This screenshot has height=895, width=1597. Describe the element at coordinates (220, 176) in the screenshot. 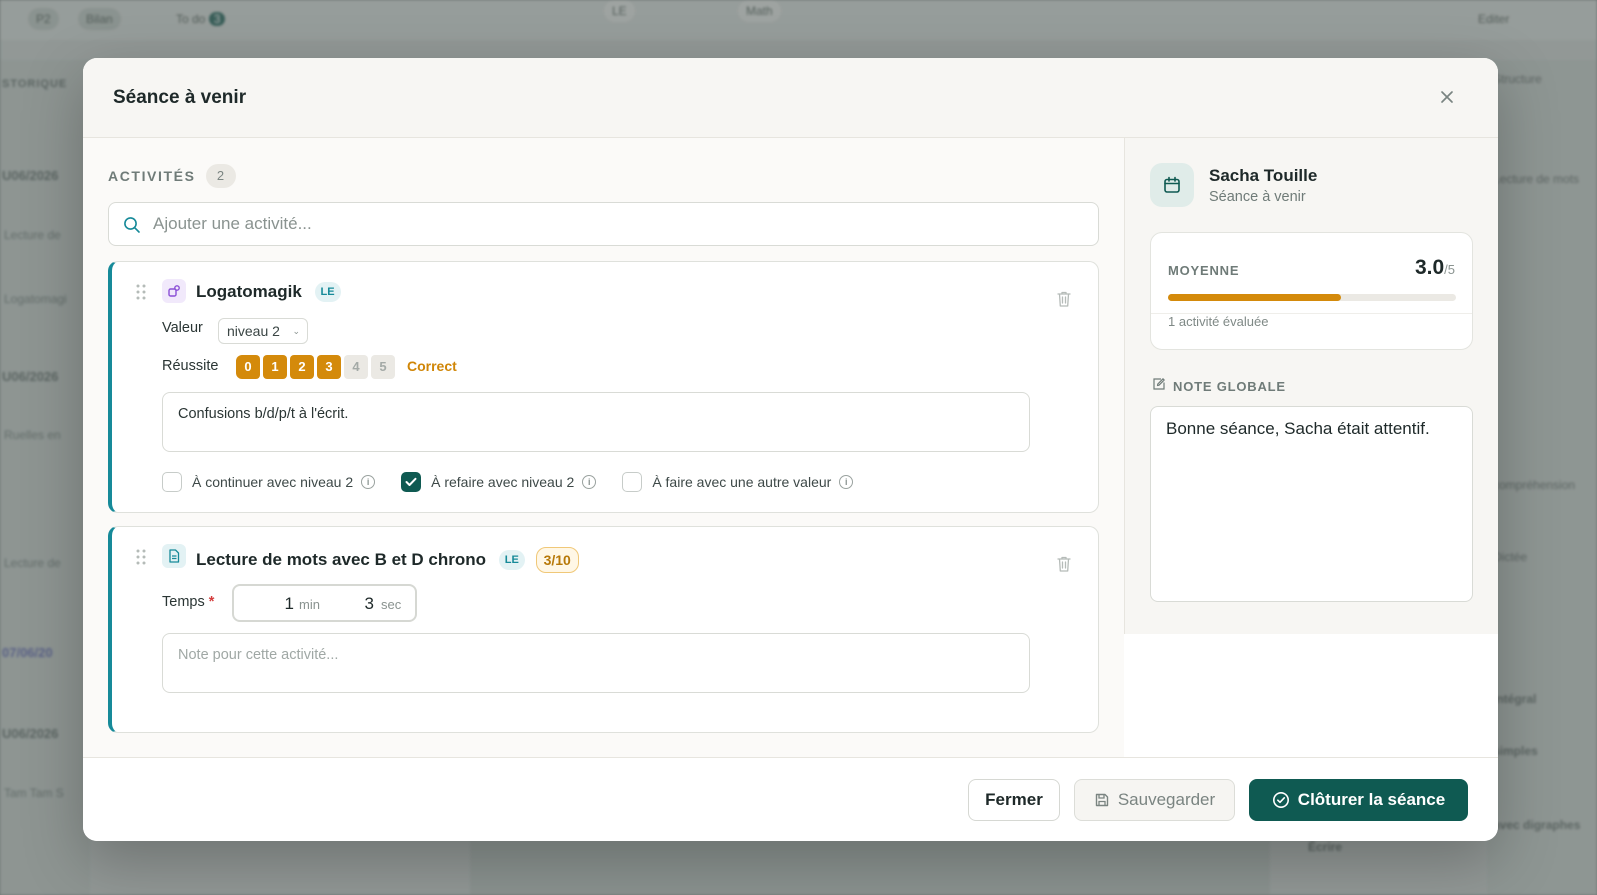

I see `activities-count-badge: 2` at that location.